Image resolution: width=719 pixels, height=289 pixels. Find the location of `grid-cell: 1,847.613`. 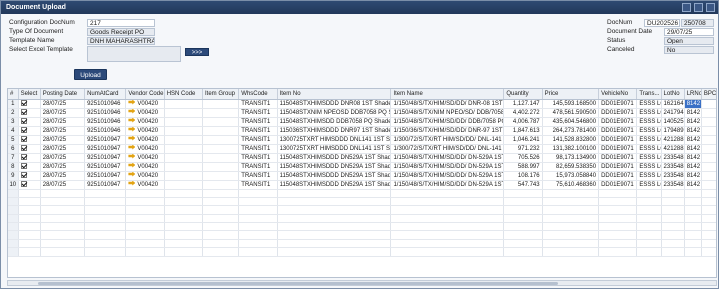

grid-cell: 1,847.613 is located at coordinates (523, 131).